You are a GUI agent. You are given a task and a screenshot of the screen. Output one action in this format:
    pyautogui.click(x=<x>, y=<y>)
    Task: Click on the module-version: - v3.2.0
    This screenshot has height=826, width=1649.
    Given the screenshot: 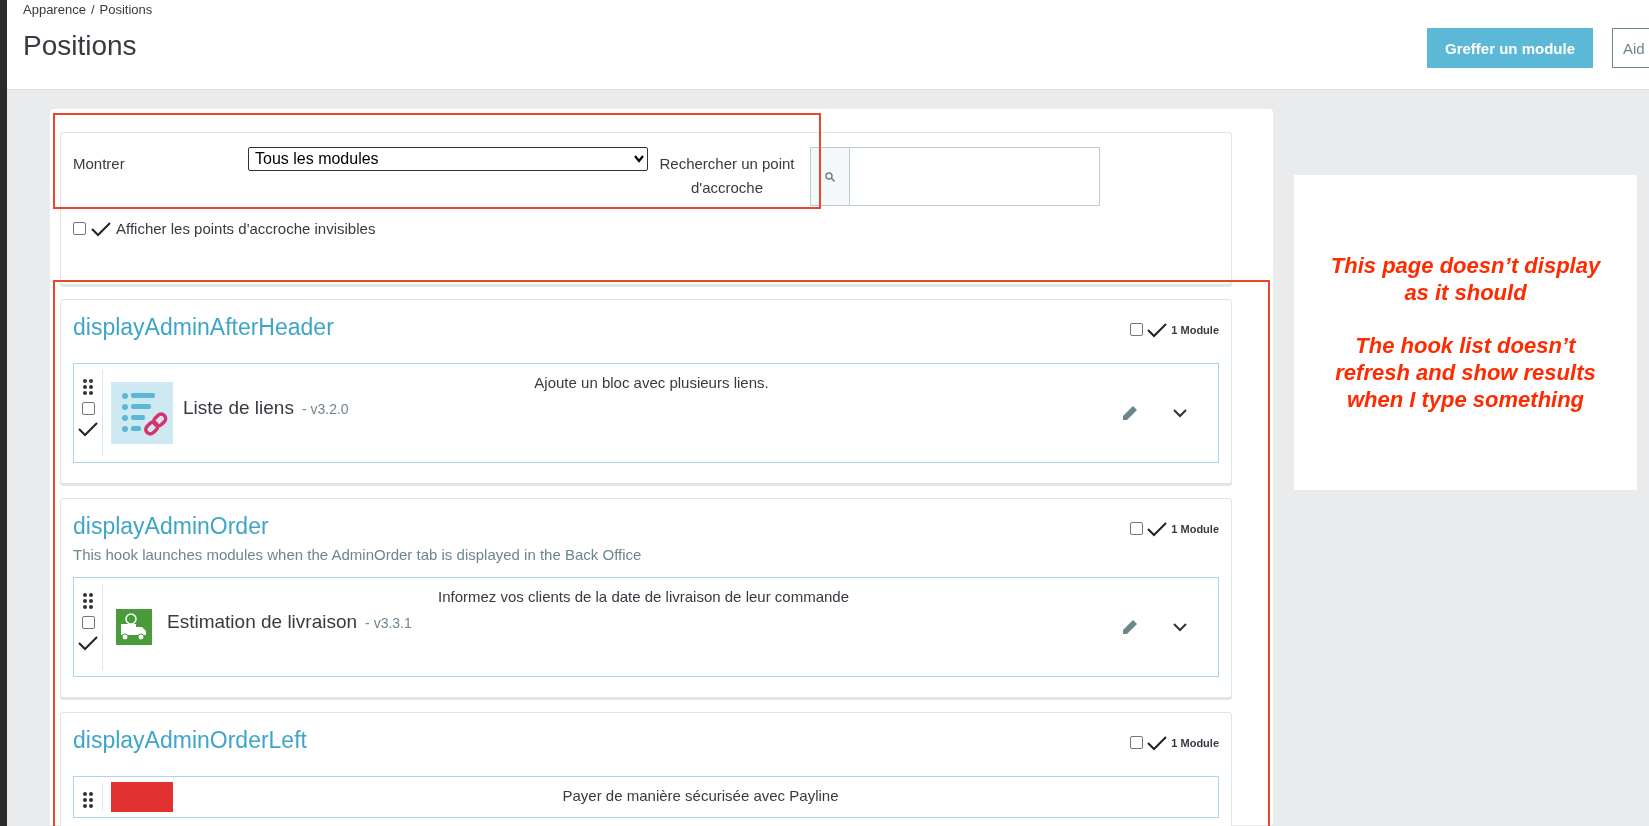 What is the action you would take?
    pyautogui.click(x=325, y=409)
    